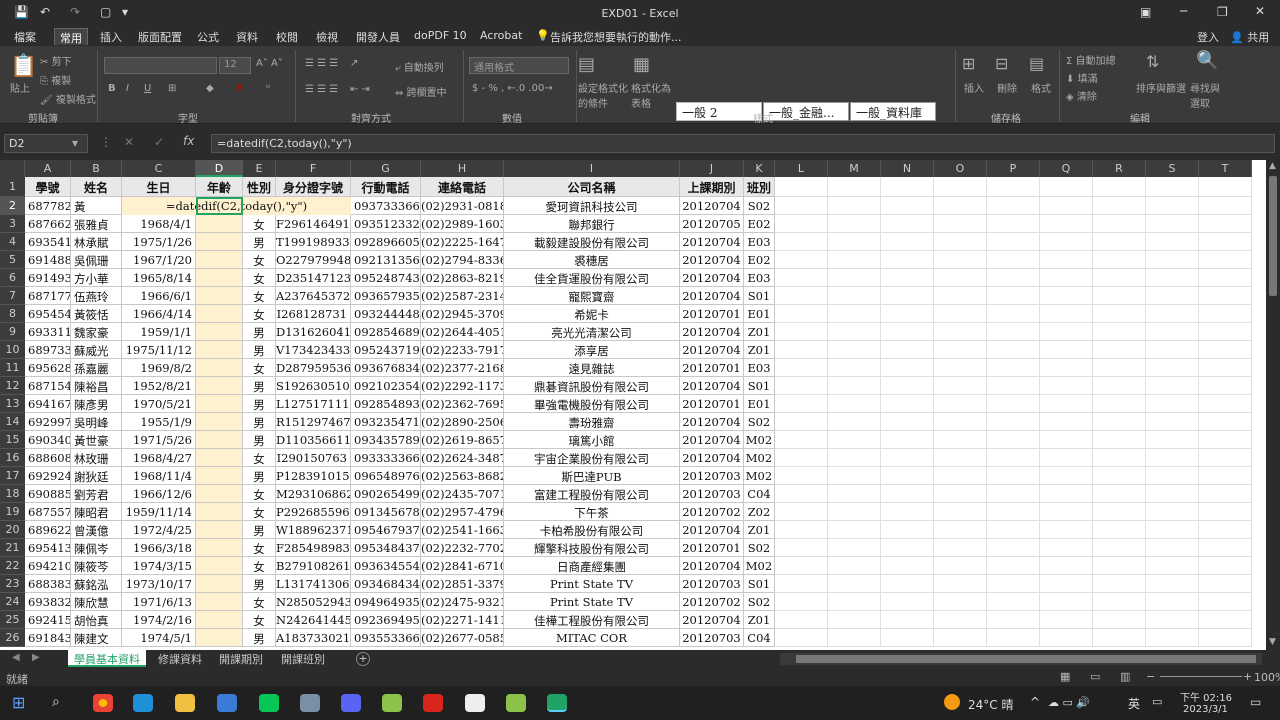  What do you see at coordinates (759, 224) in the screenshot?
I see `grid-cell: E02` at bounding box center [759, 224].